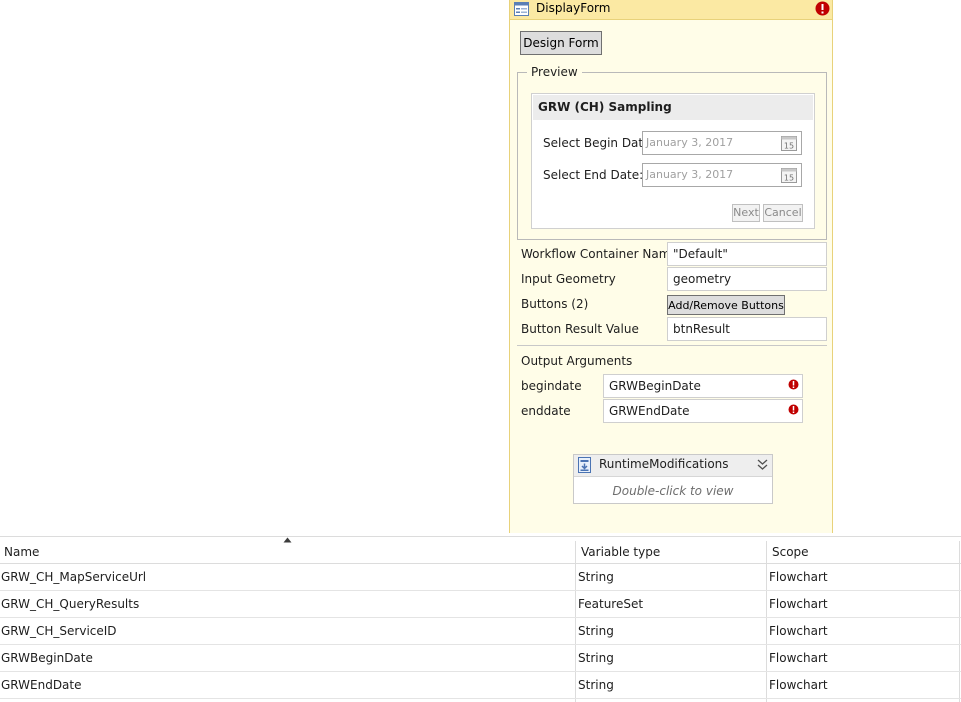  What do you see at coordinates (480, 552) in the screenshot?
I see `grid-header: Name Variable type Scope` at bounding box center [480, 552].